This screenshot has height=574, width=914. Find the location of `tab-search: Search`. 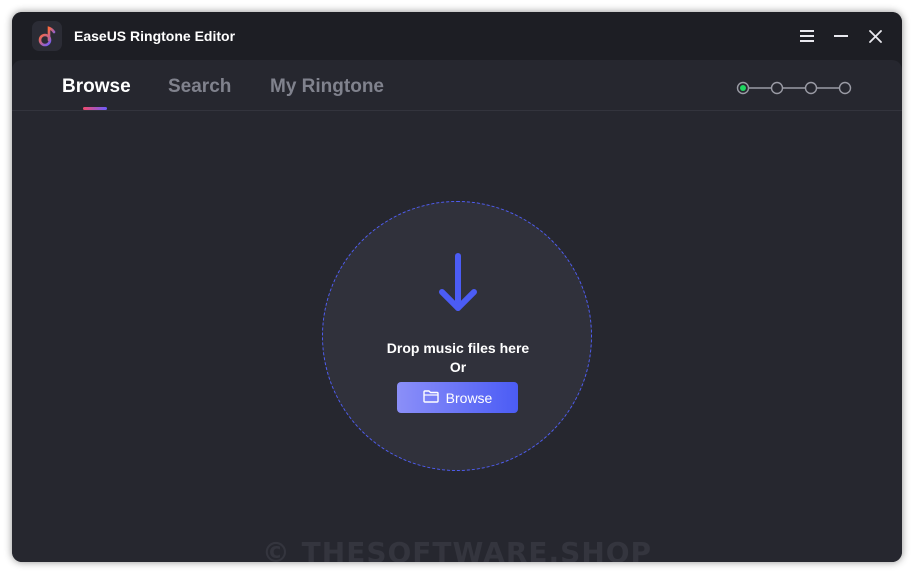

tab-search: Search is located at coordinates (199, 87).